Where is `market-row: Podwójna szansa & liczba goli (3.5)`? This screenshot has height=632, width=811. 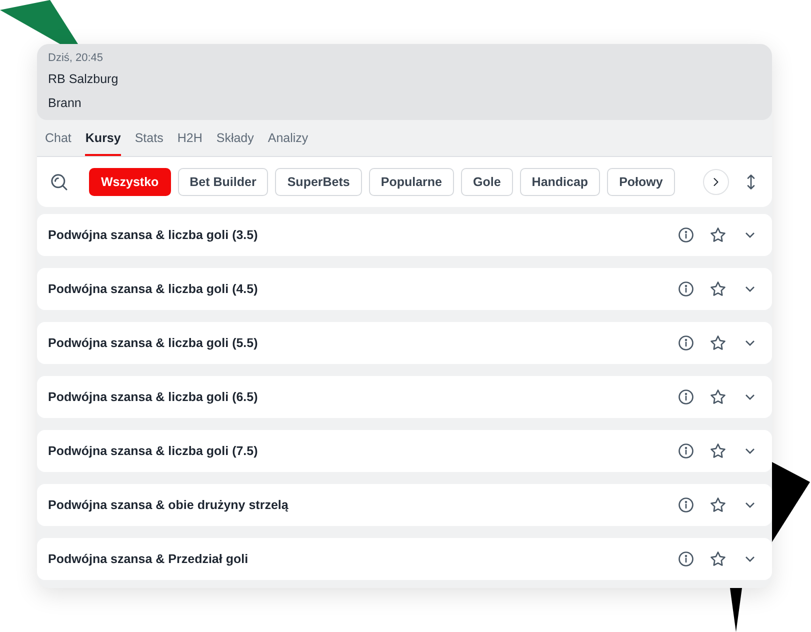
market-row: Podwójna szansa & liczba goli (3.5) is located at coordinates (404, 235).